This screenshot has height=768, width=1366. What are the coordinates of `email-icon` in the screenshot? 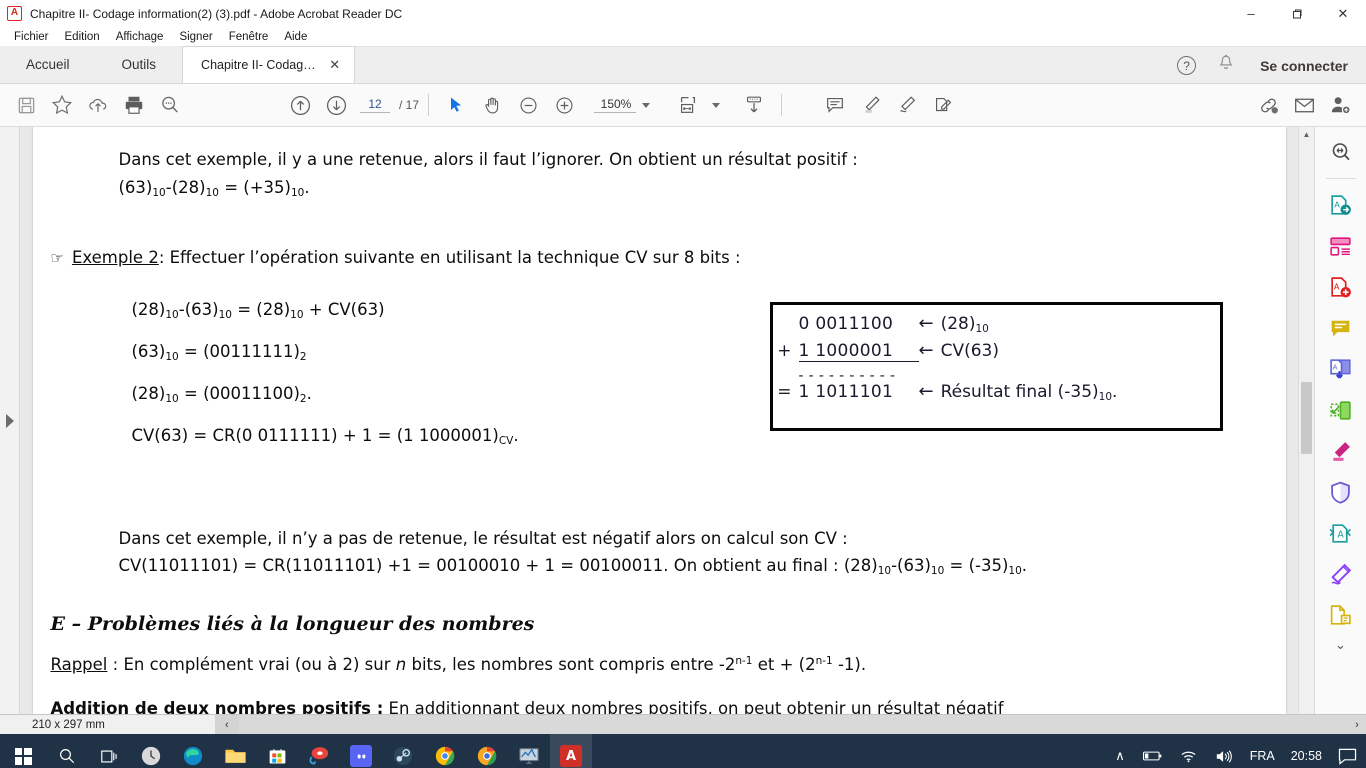 It's located at (1304, 106).